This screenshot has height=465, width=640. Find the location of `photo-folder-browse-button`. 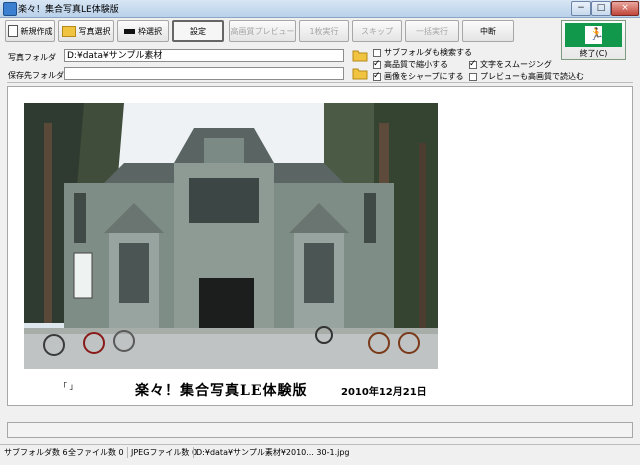

photo-folder-browse-button is located at coordinates (360, 55).